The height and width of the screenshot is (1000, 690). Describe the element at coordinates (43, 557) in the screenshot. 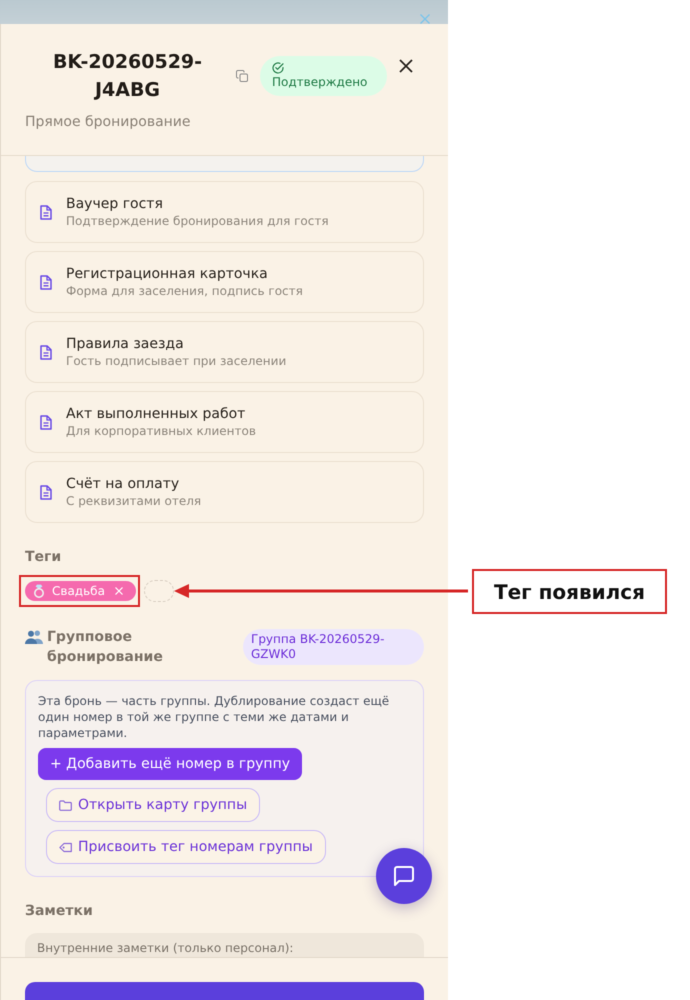

I see `tags-heading: Теги` at that location.